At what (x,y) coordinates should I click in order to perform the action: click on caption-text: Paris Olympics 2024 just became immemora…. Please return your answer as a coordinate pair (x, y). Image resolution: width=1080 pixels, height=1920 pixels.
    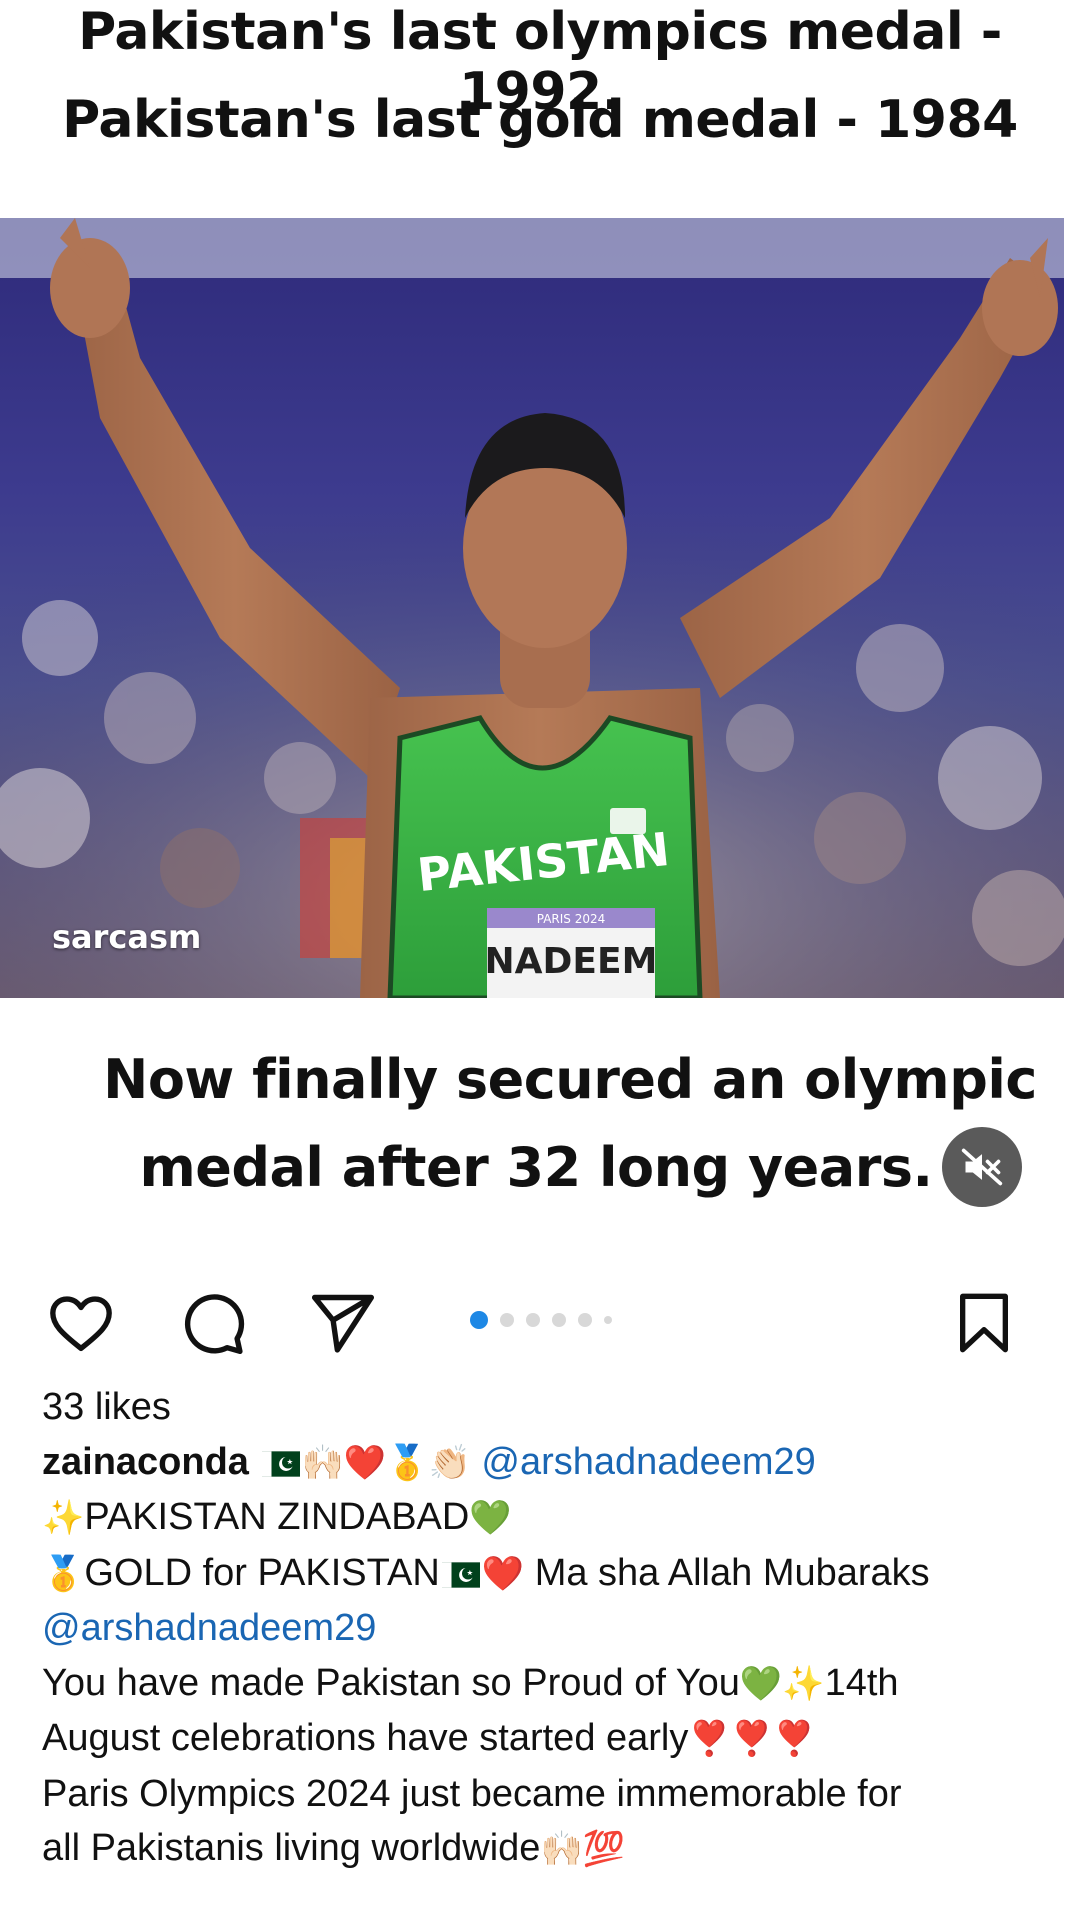
    Looking at the image, I should click on (472, 1793).